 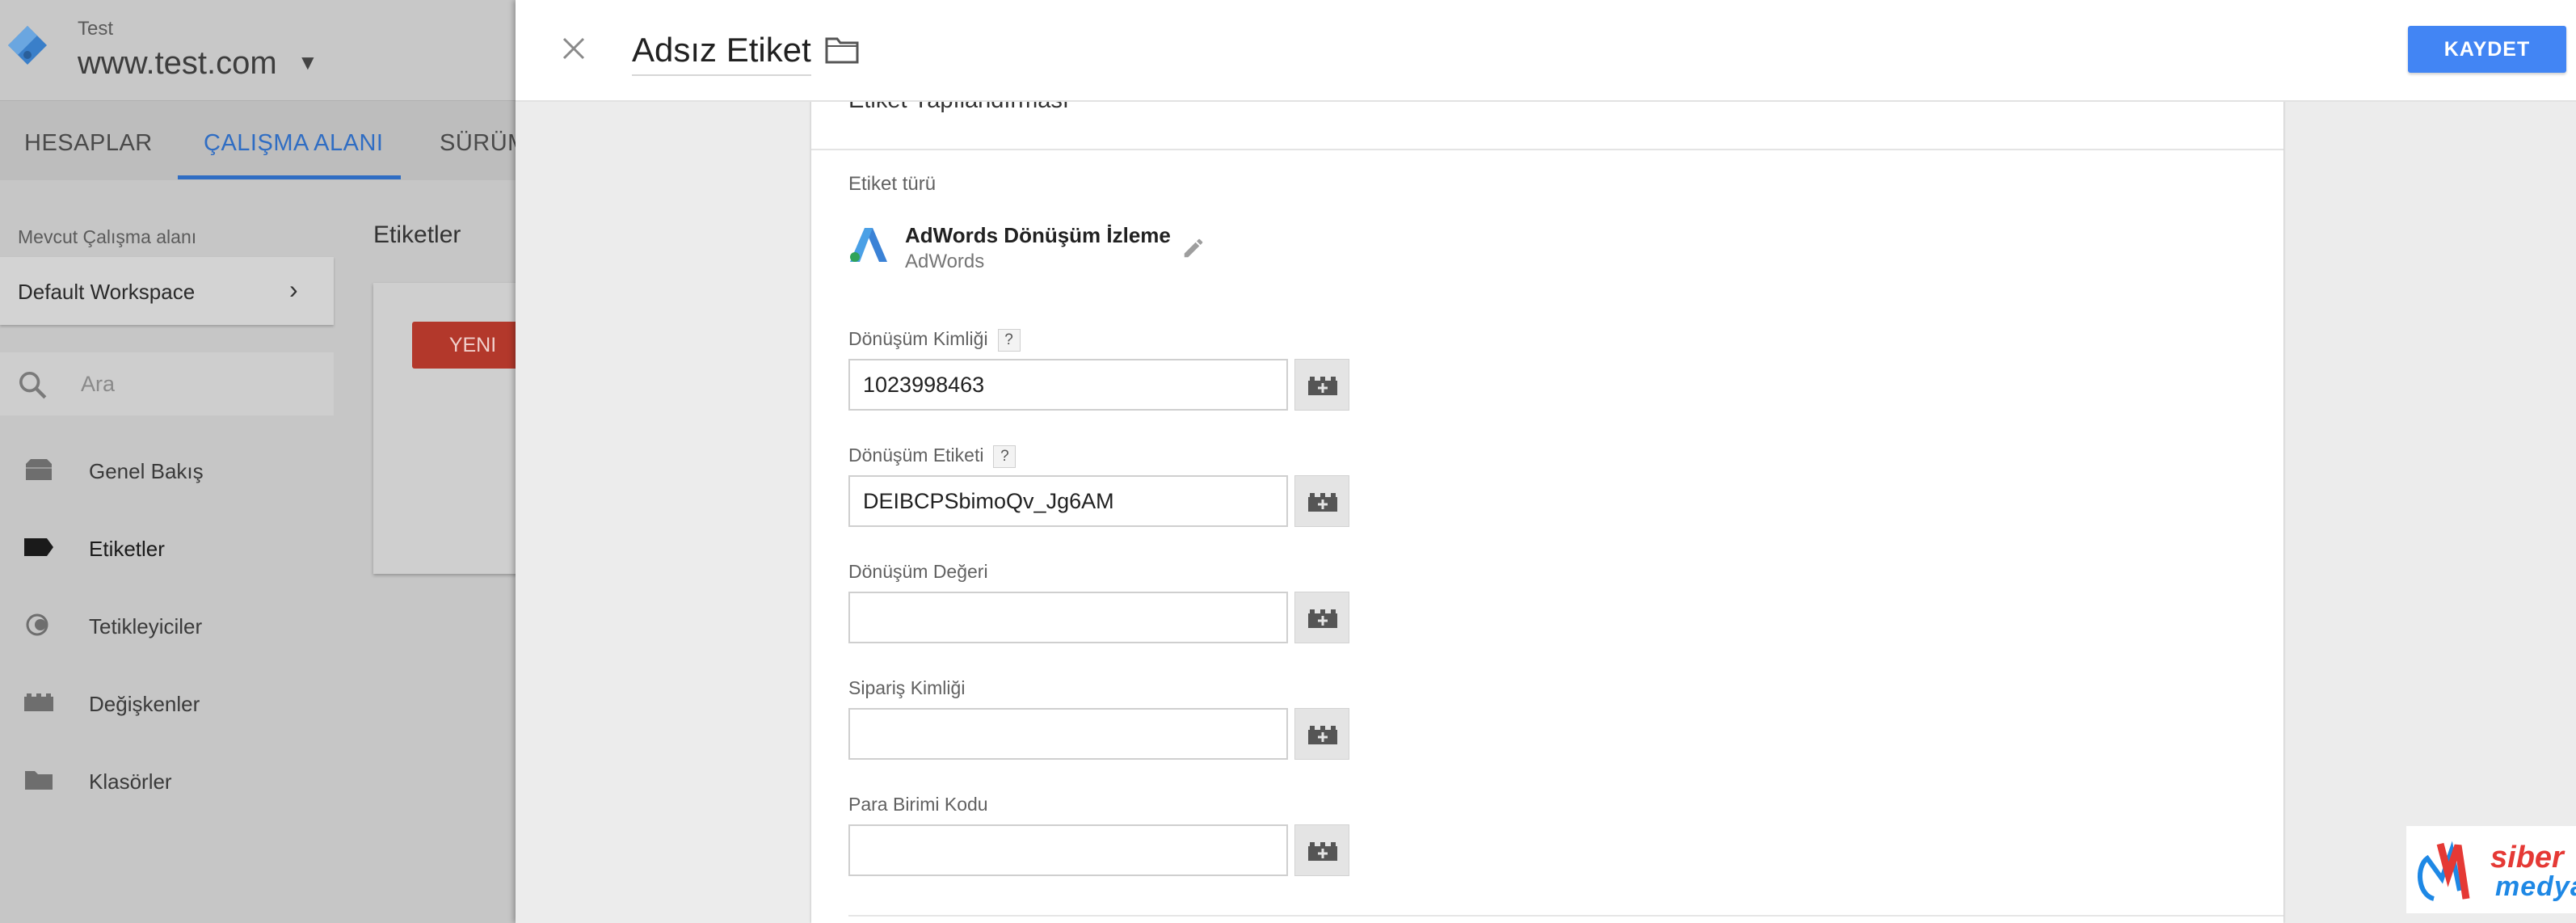 What do you see at coordinates (907, 687) in the screenshot?
I see `field-label-order-id: Sipariş Kimliği` at bounding box center [907, 687].